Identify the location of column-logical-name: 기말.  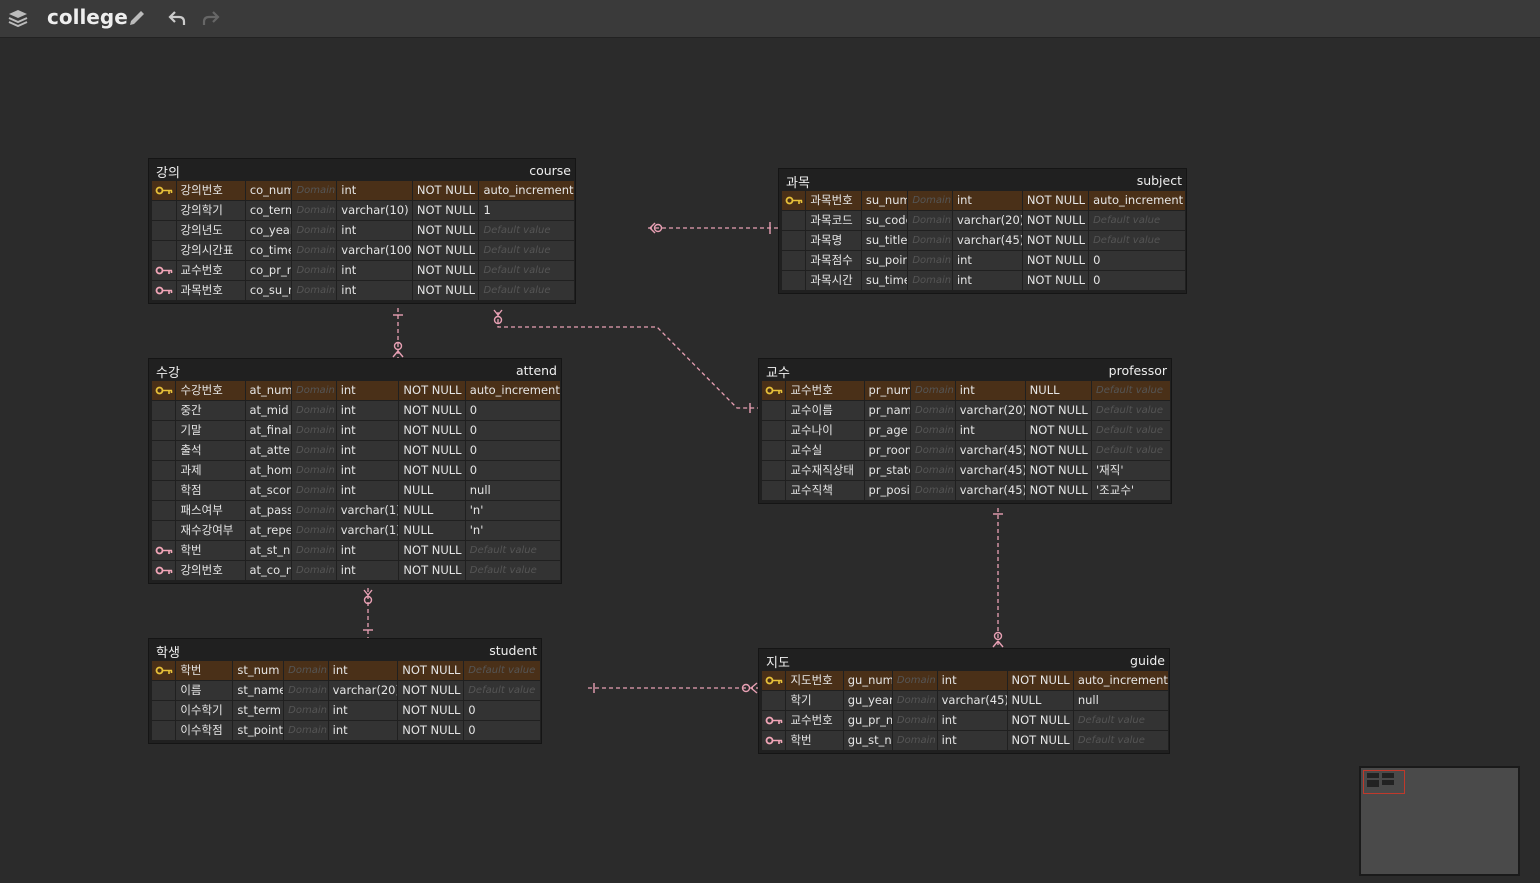
(210, 430).